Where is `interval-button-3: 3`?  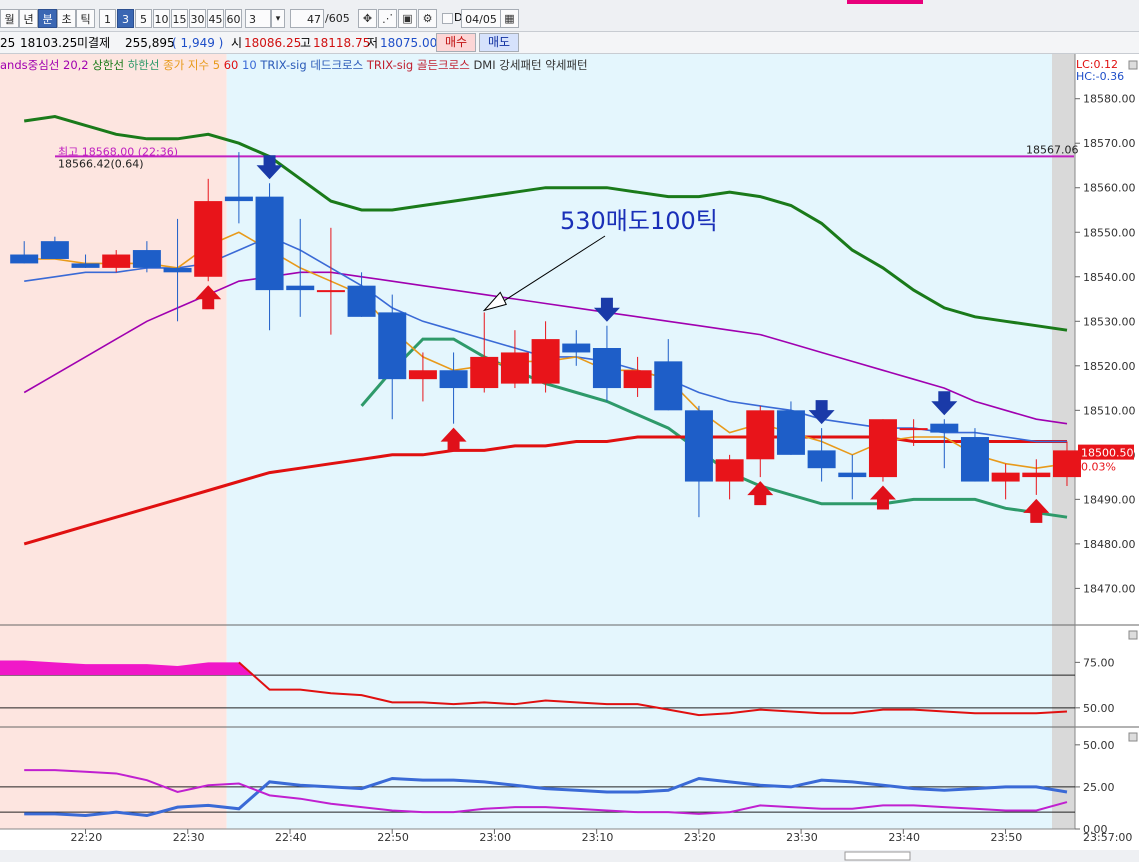 interval-button-3: 3 is located at coordinates (125, 18).